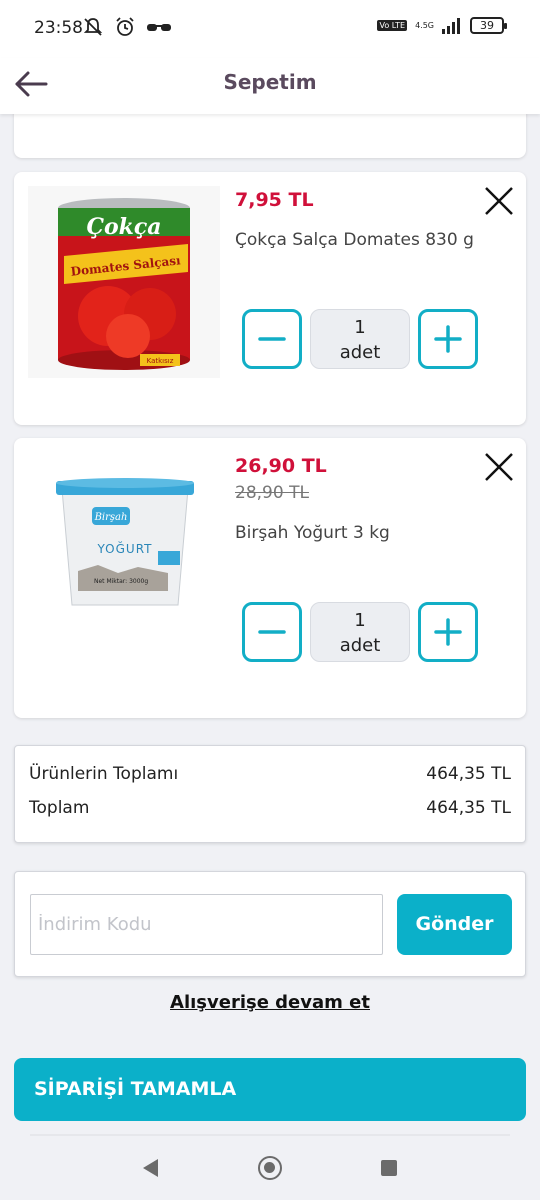 This screenshot has height=1200, width=540. What do you see at coordinates (159, 27) in the screenshot?
I see `incognito-glasses-icon` at bounding box center [159, 27].